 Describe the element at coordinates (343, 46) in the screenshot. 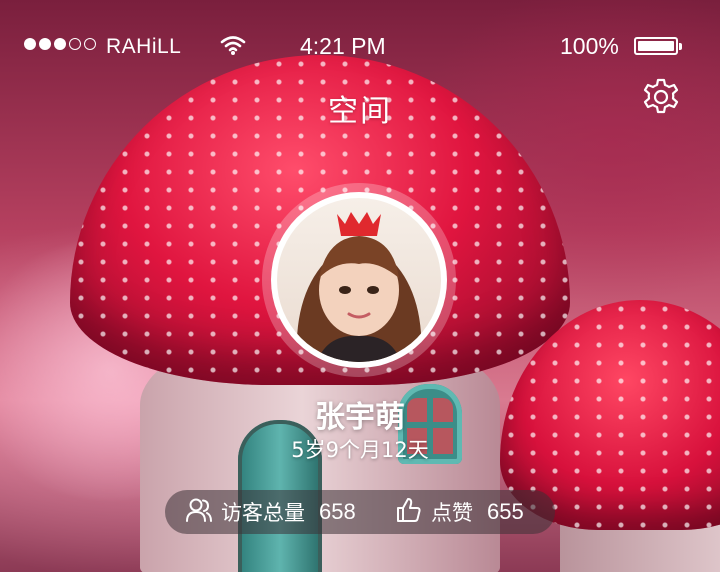

I see `status-time: 4:21 PM` at that location.